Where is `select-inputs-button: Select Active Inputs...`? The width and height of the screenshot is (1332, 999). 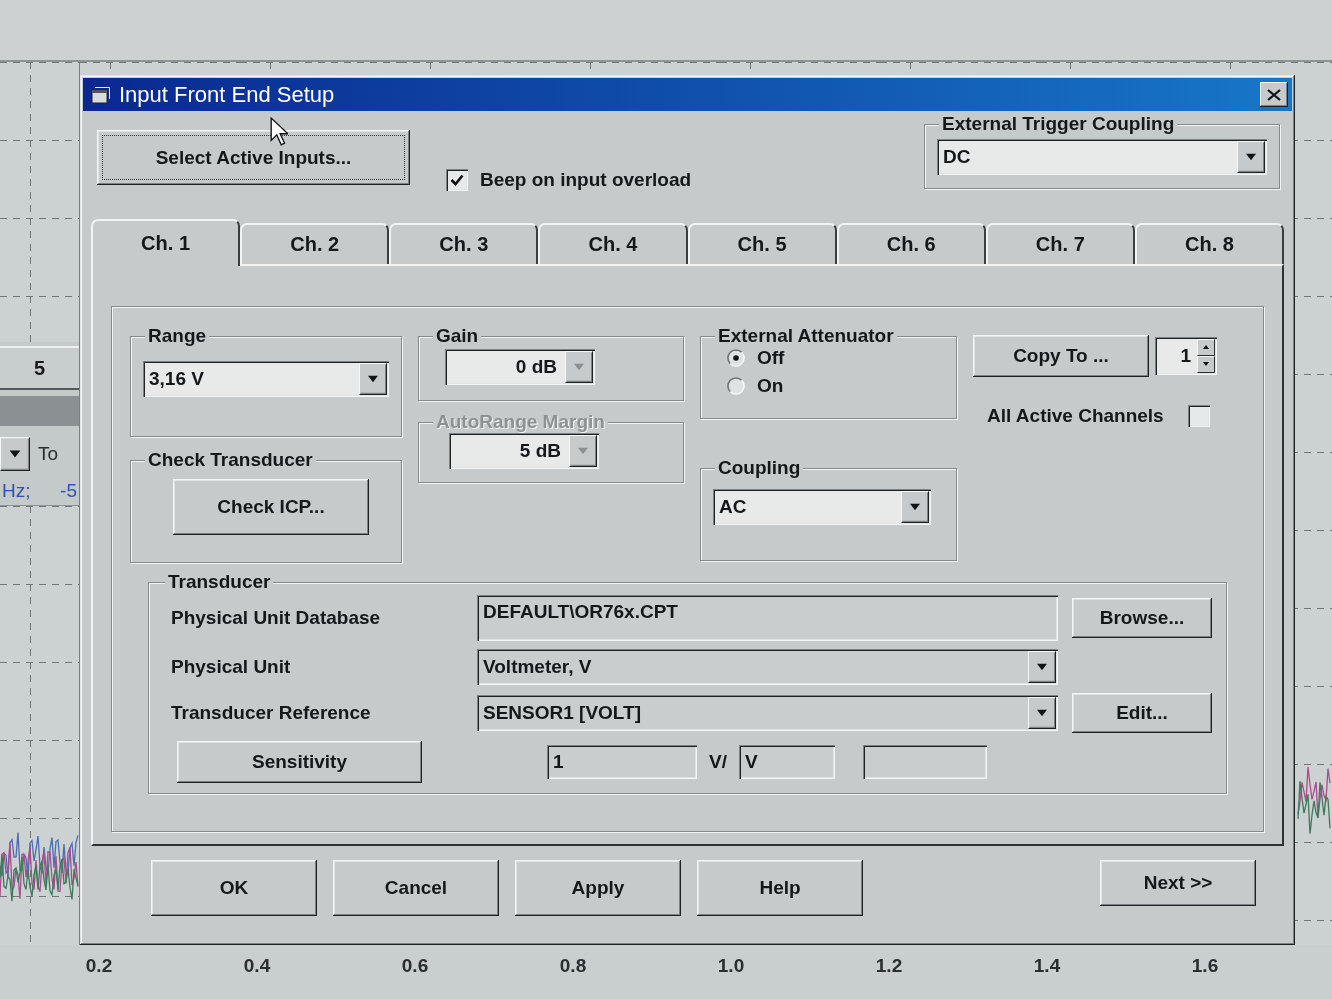
select-inputs-button: Select Active Inputs... is located at coordinates (253, 157).